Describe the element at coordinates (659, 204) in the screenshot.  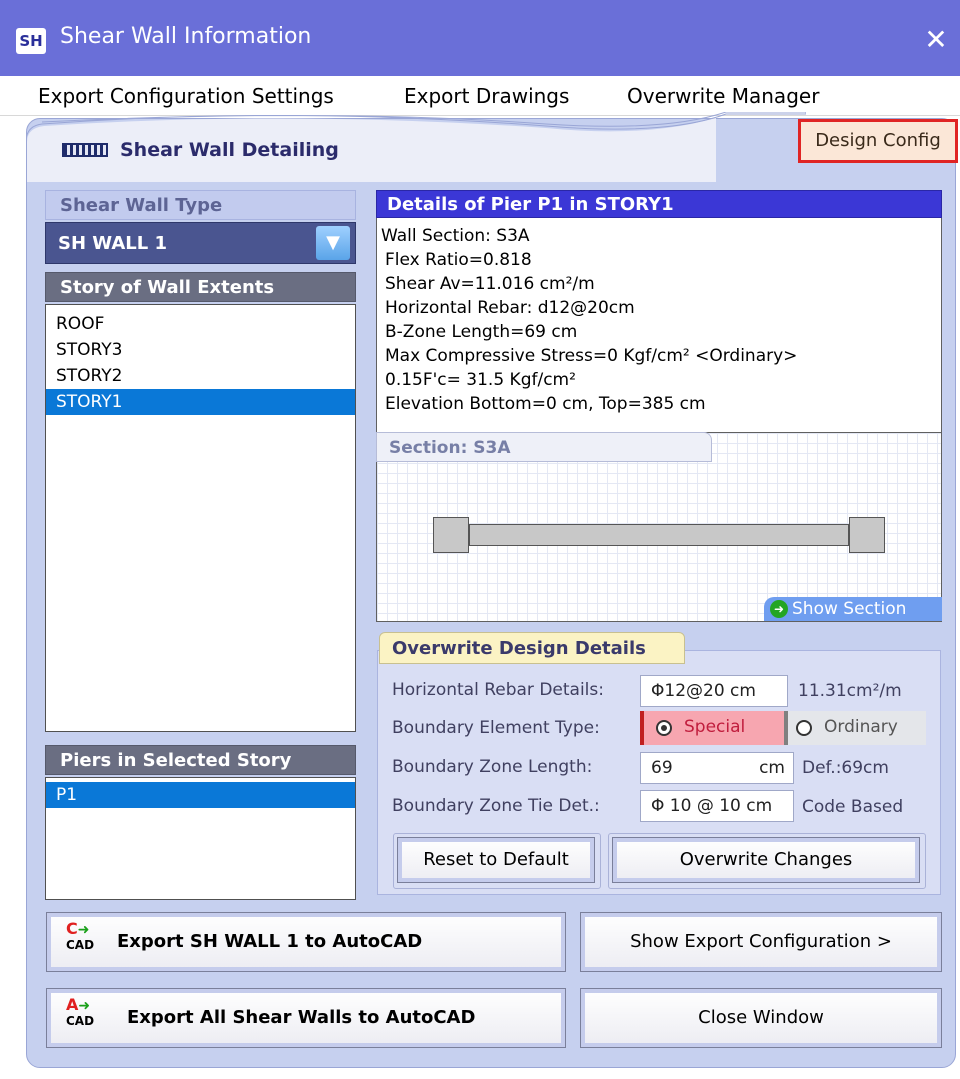
I see `pier-details-header: Details of Pier P1 in STORY1` at that location.